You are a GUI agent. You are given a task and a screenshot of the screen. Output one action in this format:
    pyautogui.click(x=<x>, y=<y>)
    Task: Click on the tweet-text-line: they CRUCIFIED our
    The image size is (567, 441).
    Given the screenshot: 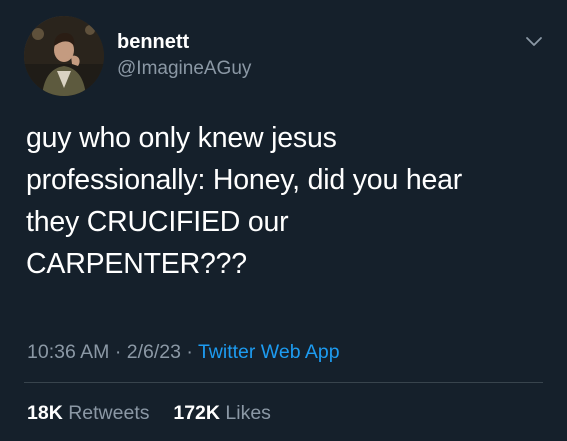 What is the action you would take?
    pyautogui.click(x=157, y=222)
    